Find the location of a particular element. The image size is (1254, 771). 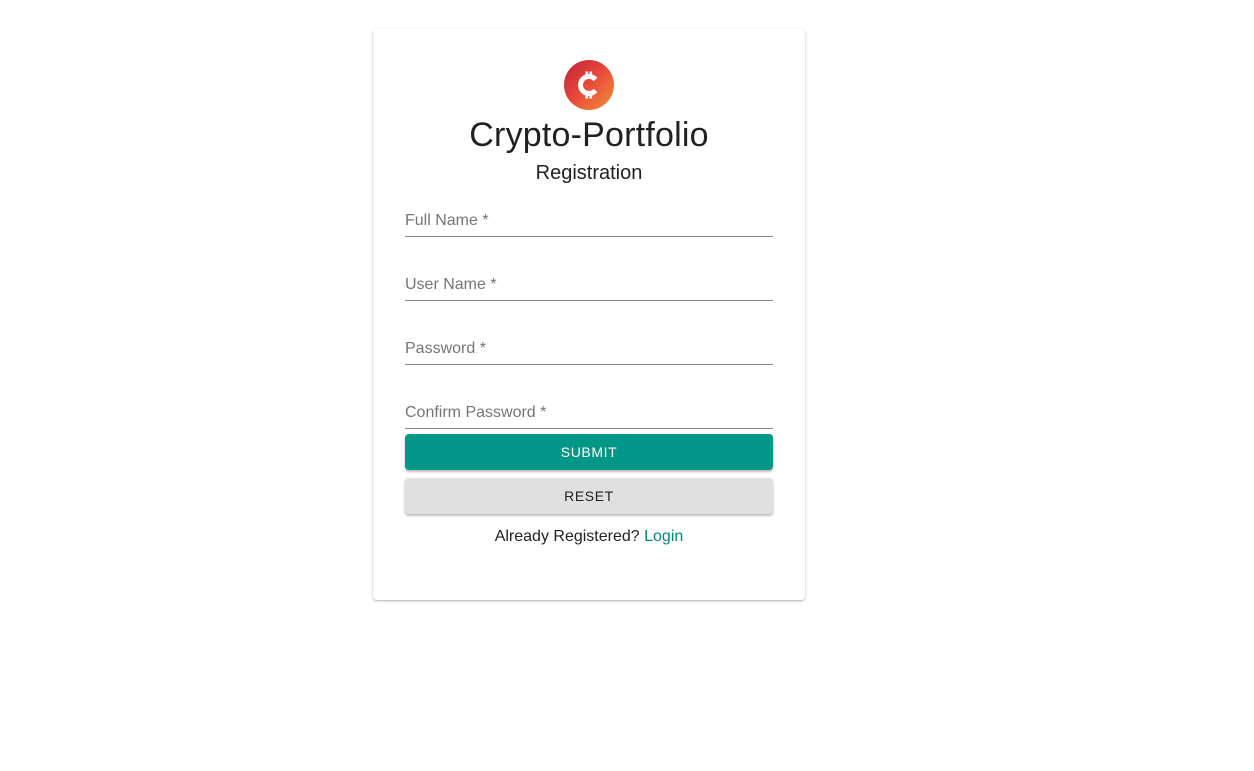

full-name-input is located at coordinates (589, 222).